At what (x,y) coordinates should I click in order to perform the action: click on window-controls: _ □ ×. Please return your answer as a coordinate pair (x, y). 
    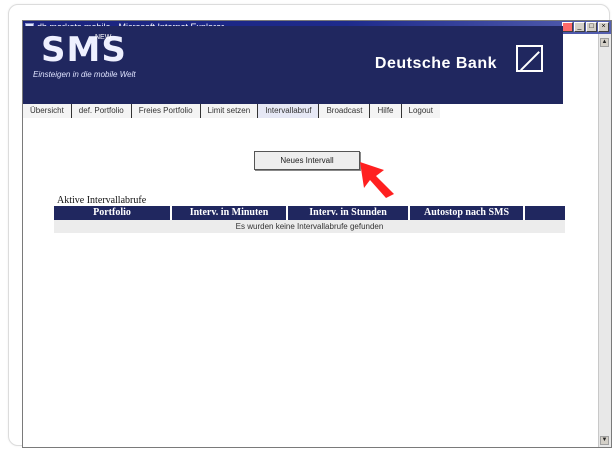
    Looking at the image, I should click on (585, 27).